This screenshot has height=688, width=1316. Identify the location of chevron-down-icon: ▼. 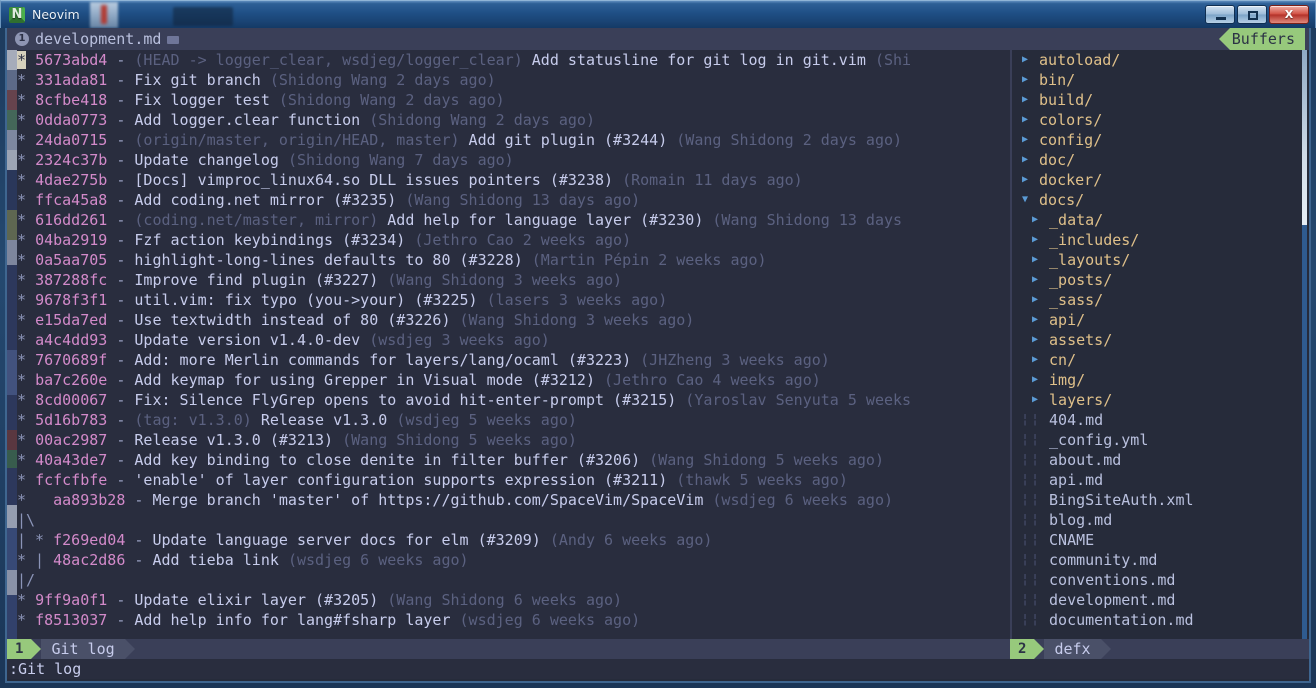
(1025, 200).